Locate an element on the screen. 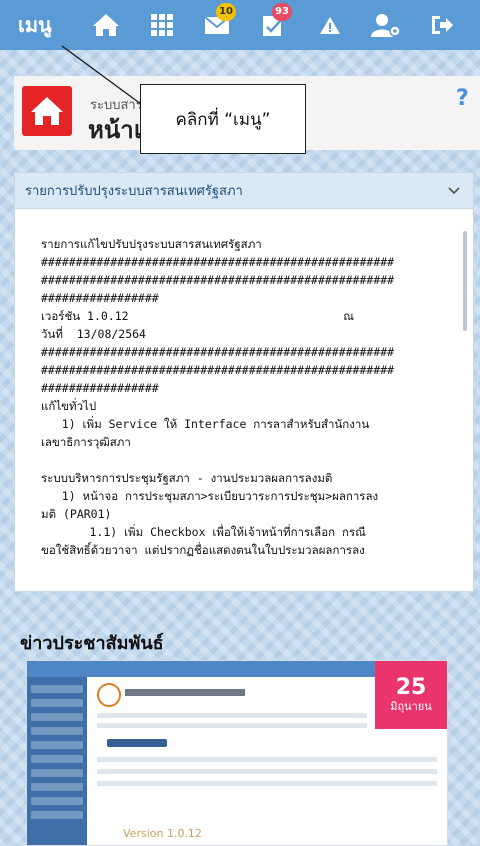 The width and height of the screenshot is (480, 846). callout-box: คลิกที่ “เมนู” is located at coordinates (223, 119).